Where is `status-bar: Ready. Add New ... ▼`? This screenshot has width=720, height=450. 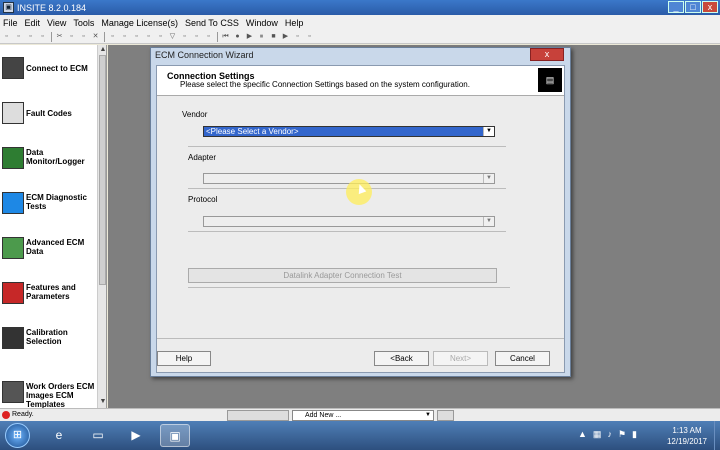
status-bar: Ready. Add New ... ▼ is located at coordinates (360, 414).